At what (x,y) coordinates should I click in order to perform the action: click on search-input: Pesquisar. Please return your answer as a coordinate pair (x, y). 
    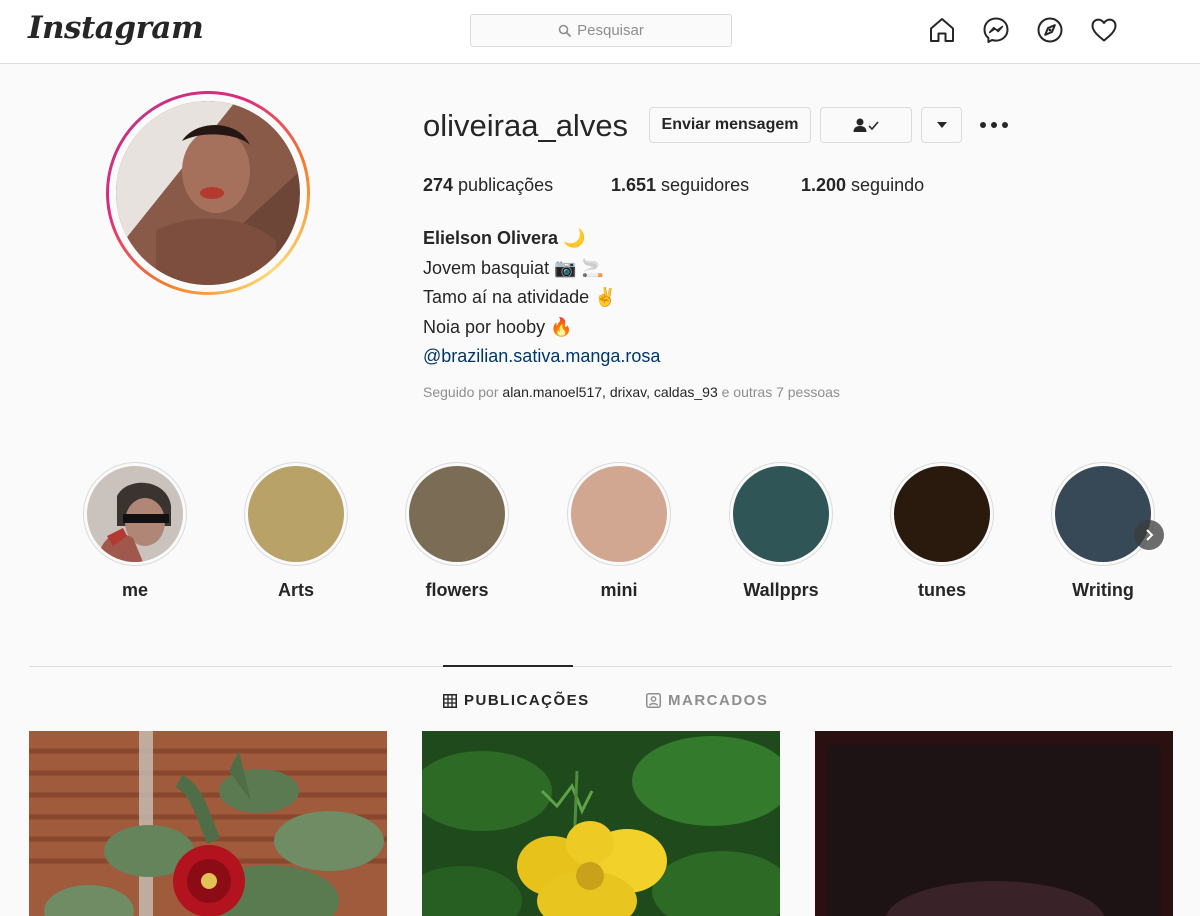
    Looking at the image, I should click on (601, 30).